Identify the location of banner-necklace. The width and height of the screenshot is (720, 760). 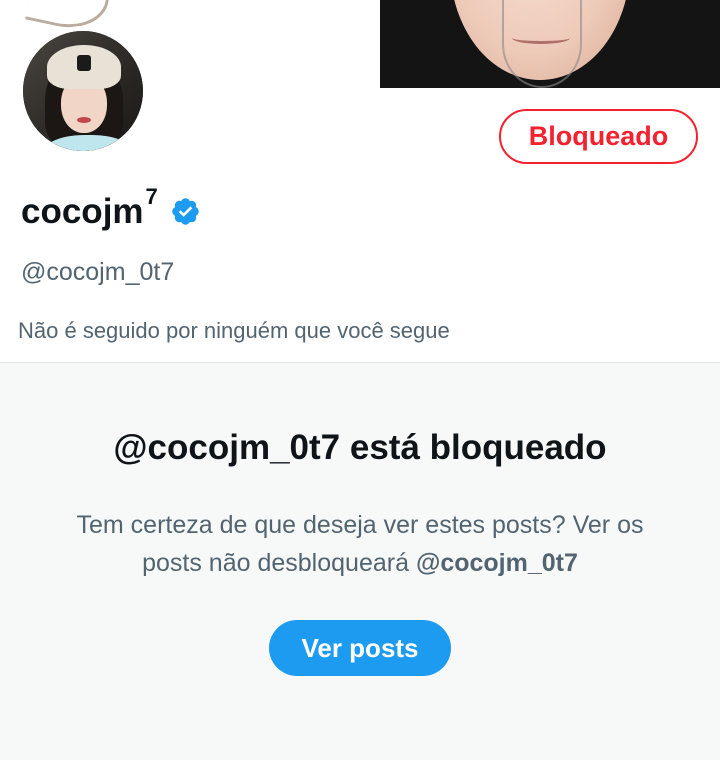
(542, 44).